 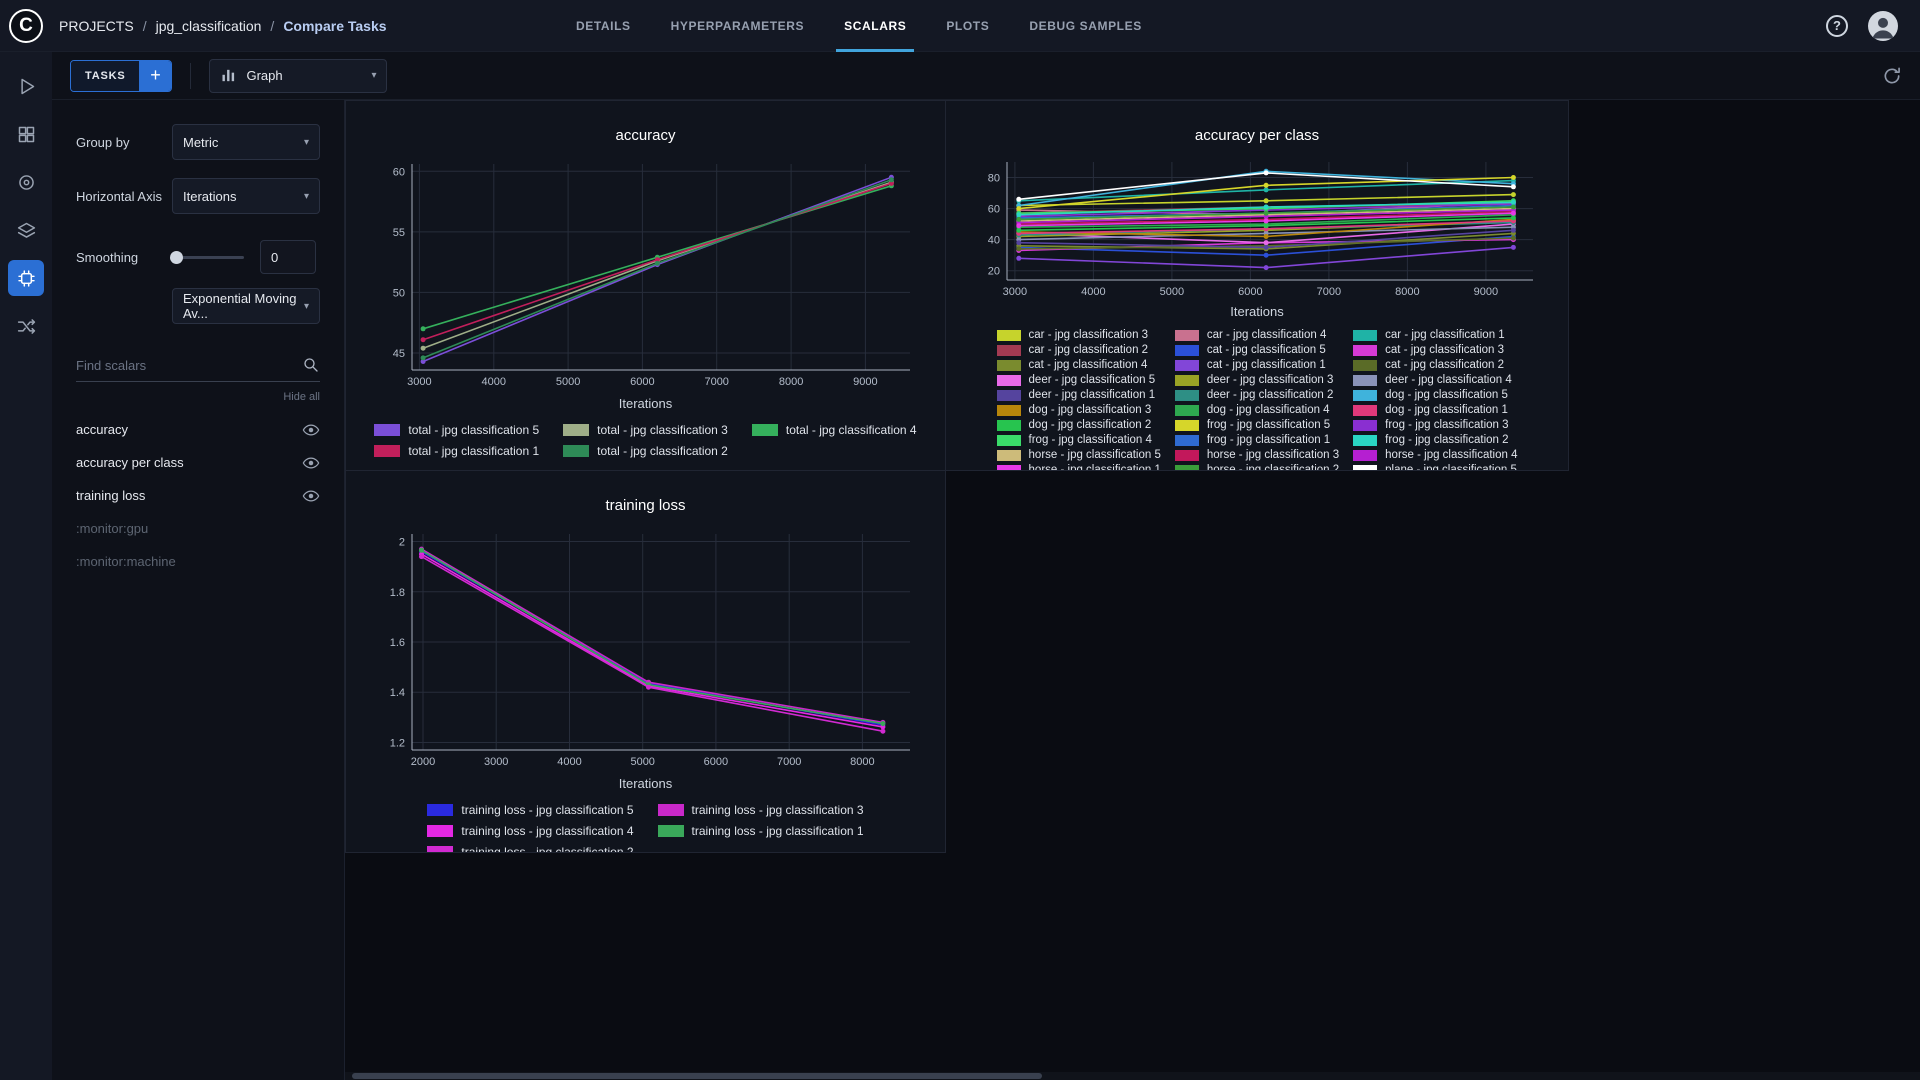 What do you see at coordinates (1883, 25) in the screenshot?
I see `user-avatar` at bounding box center [1883, 25].